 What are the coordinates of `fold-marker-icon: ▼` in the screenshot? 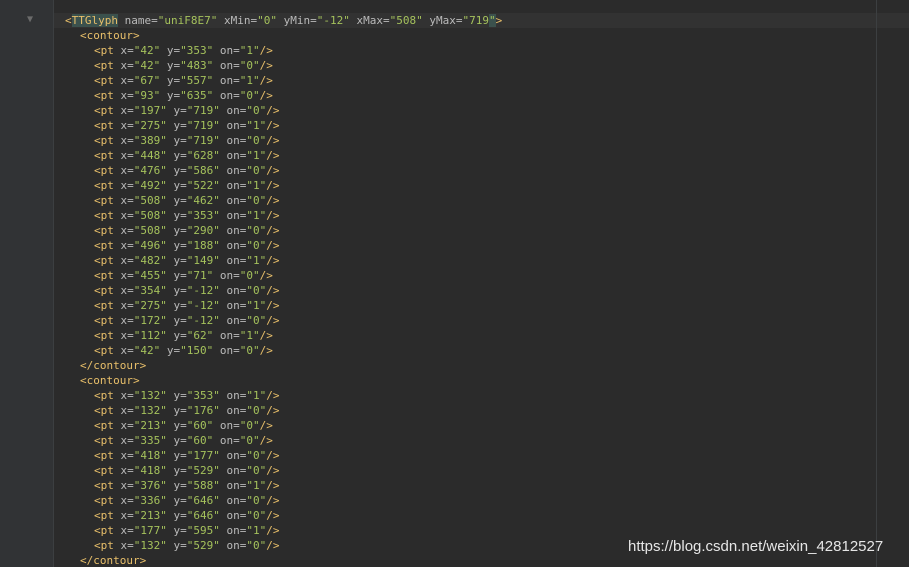 It's located at (31, 20).